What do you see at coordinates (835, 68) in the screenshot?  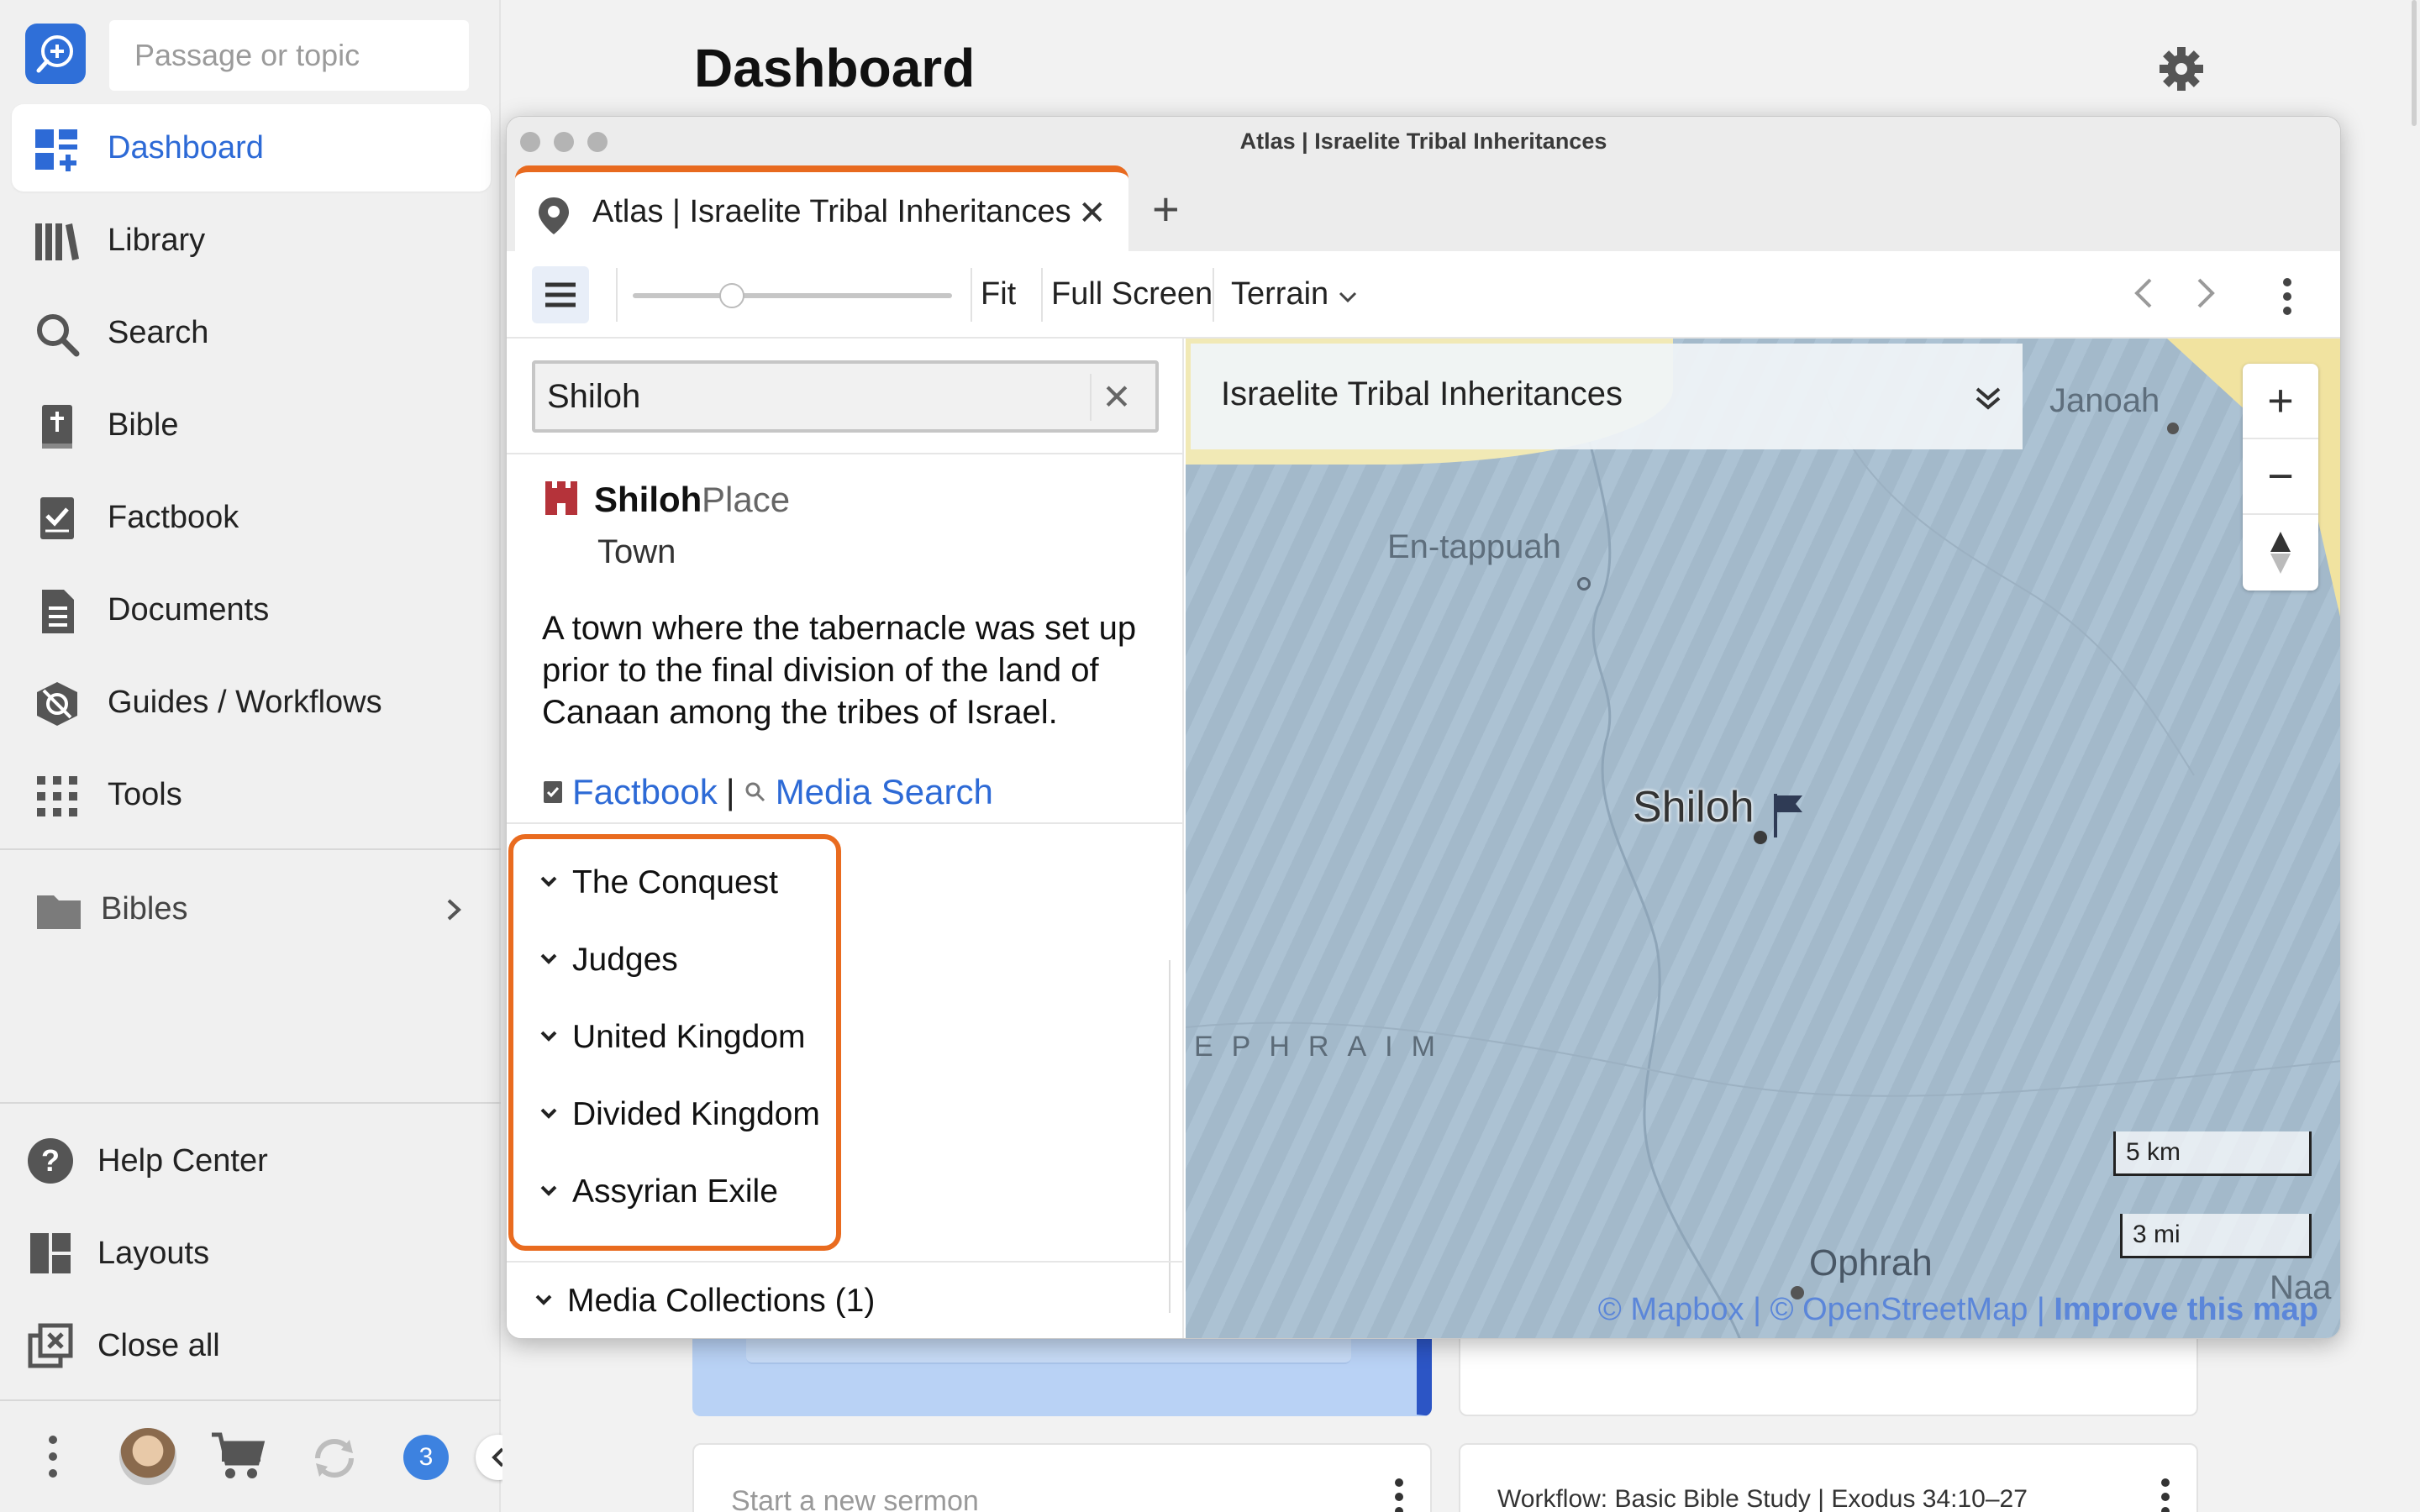 I see `page-title: Dashboard` at bounding box center [835, 68].